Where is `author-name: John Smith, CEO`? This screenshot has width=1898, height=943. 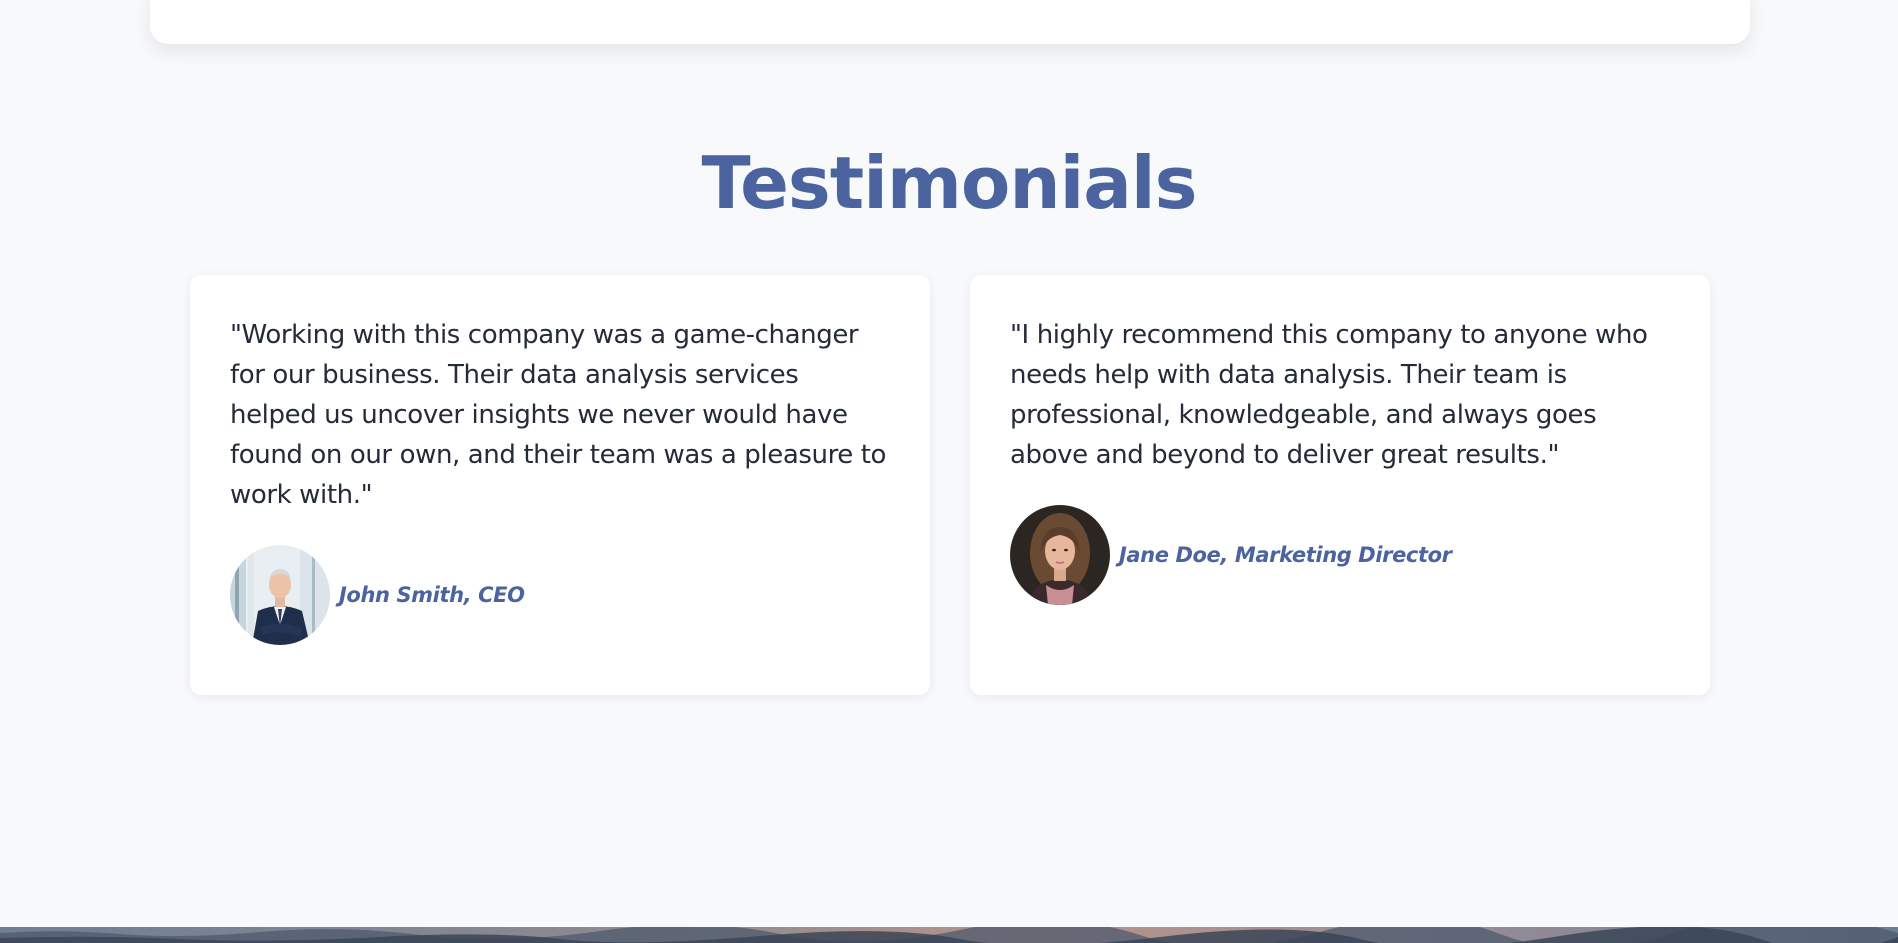 author-name: John Smith, CEO is located at coordinates (432, 595).